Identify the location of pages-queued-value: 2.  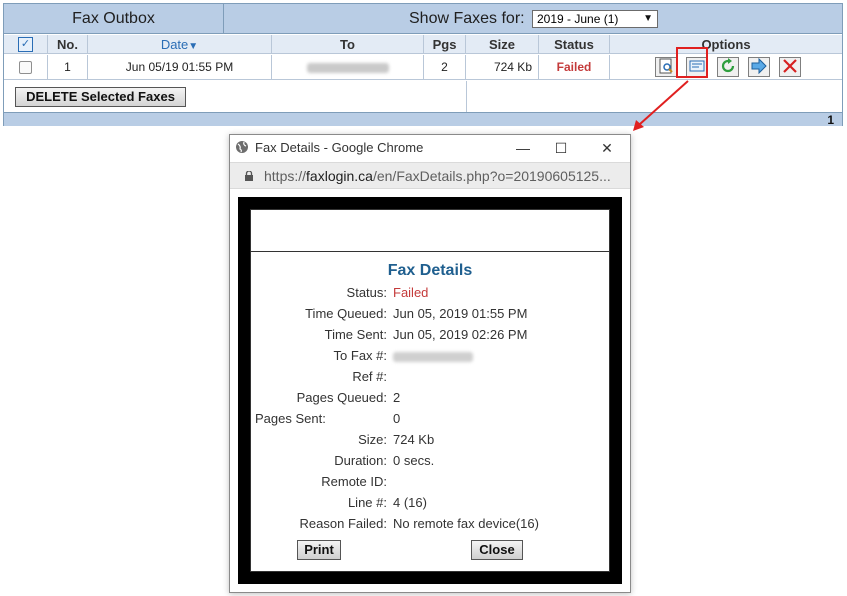
(397, 397).